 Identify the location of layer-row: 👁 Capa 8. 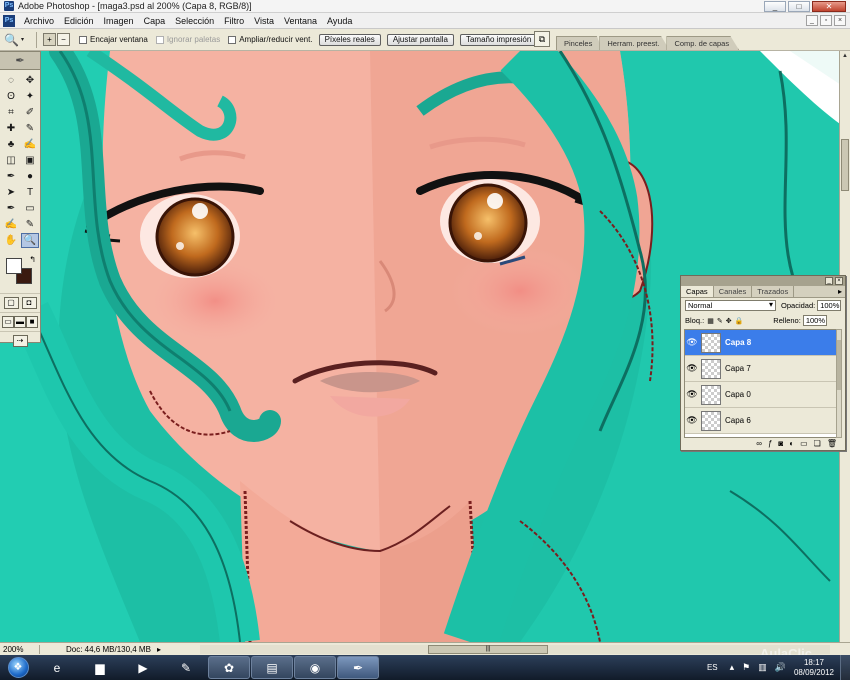
(761, 343).